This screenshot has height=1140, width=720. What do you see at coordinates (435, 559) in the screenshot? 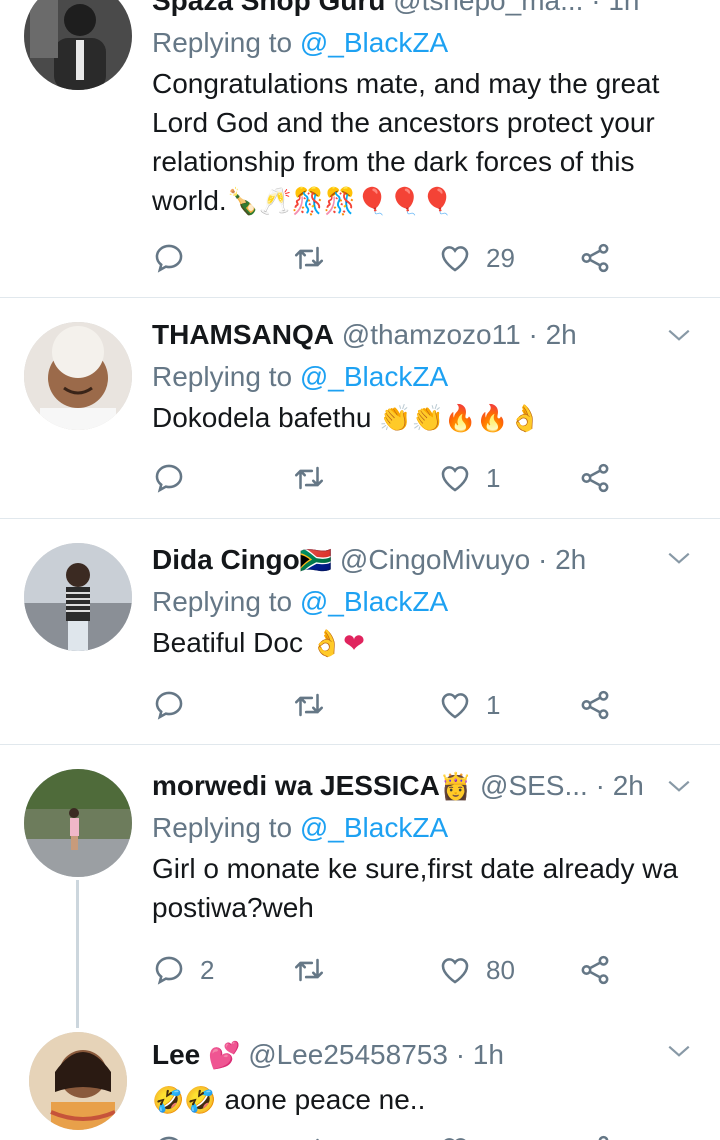
I see `user-handle: @CingoMivuyo` at bounding box center [435, 559].